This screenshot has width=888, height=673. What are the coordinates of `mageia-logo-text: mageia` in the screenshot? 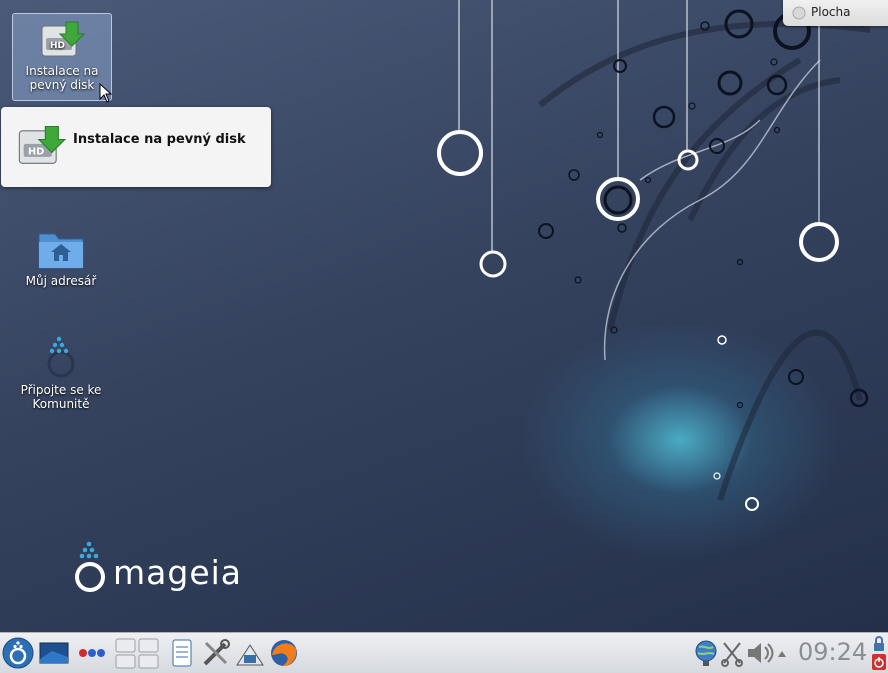 It's located at (178, 572).